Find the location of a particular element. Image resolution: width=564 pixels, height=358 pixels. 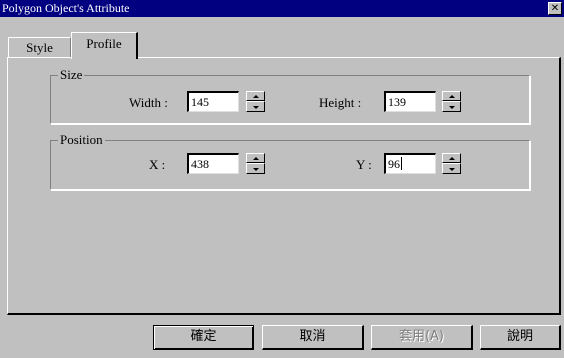

cancel-button: 取消 is located at coordinates (313, 337).